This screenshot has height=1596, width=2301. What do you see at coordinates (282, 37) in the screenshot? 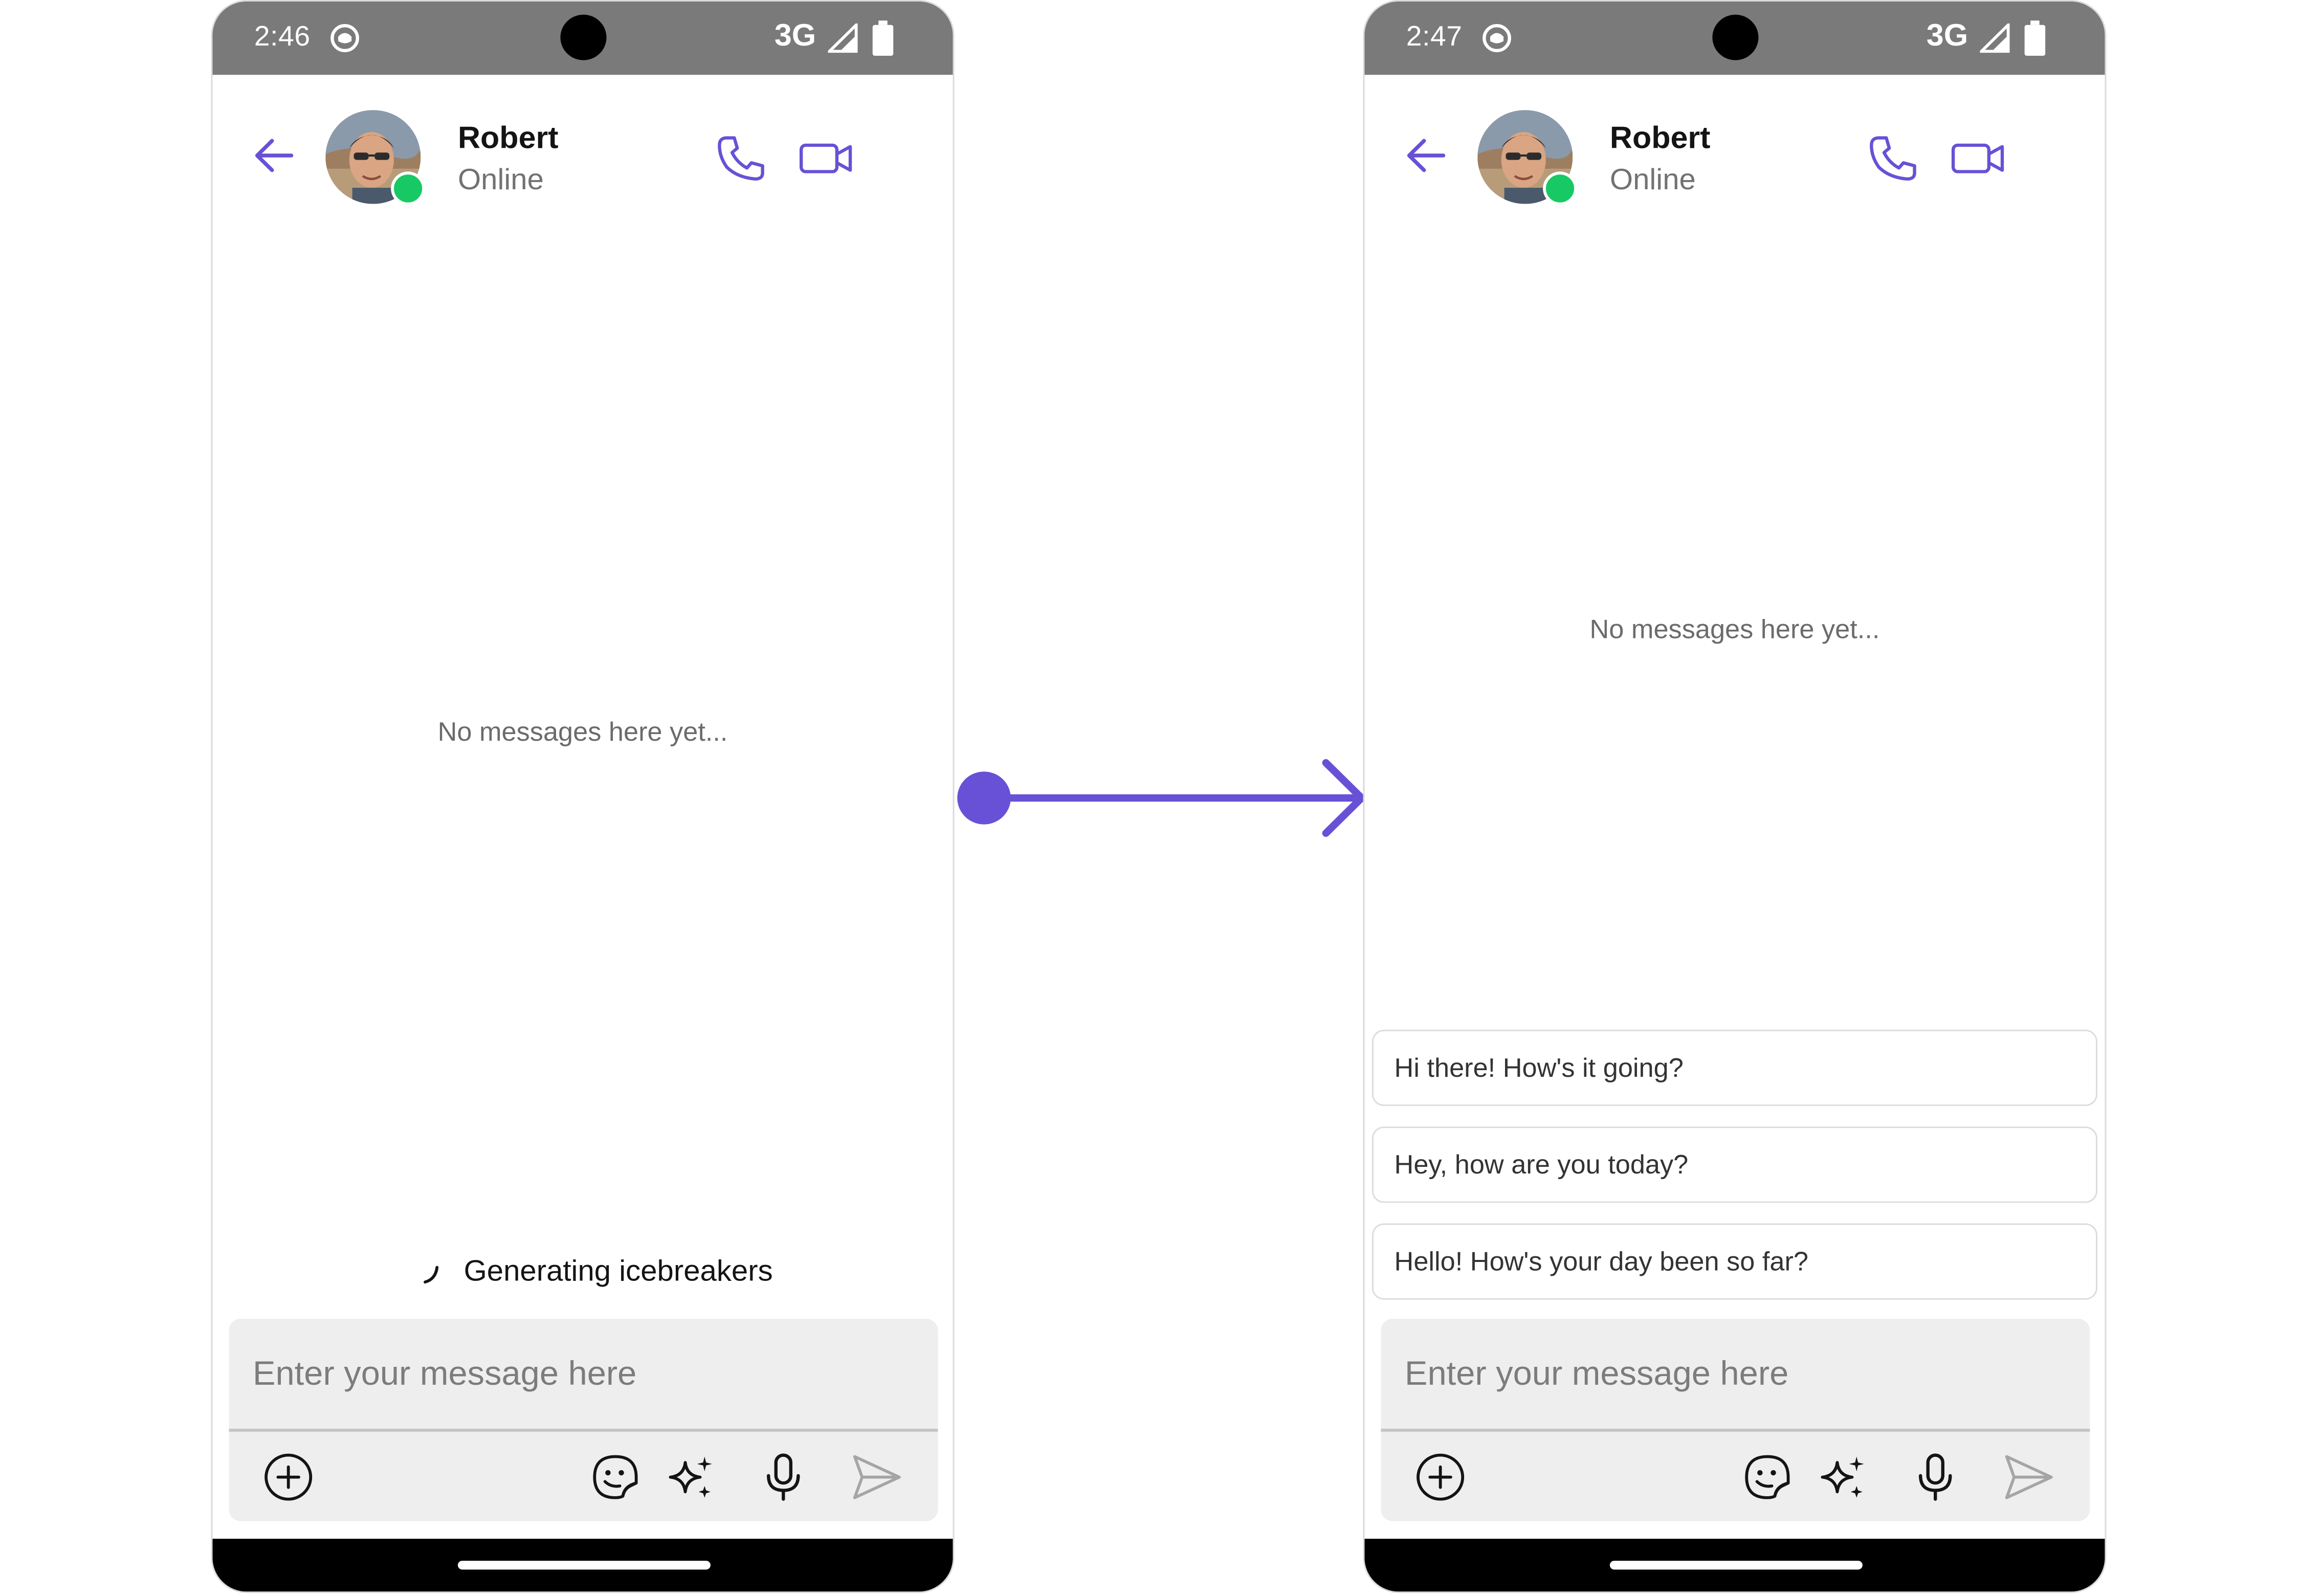
I see `status-time: 2:46` at bounding box center [282, 37].